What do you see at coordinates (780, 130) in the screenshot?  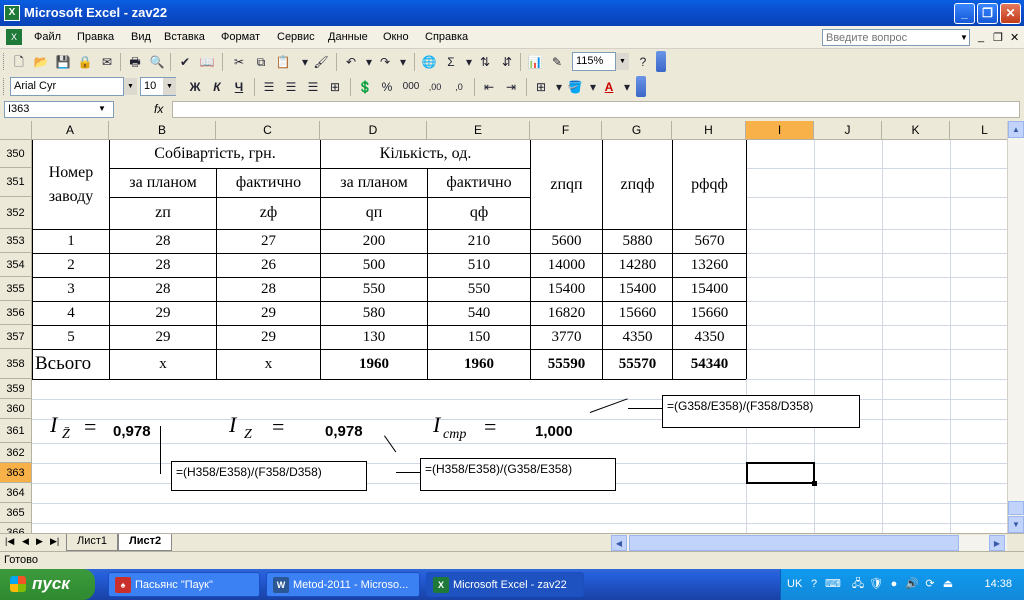 I see `column-header-active: I` at bounding box center [780, 130].